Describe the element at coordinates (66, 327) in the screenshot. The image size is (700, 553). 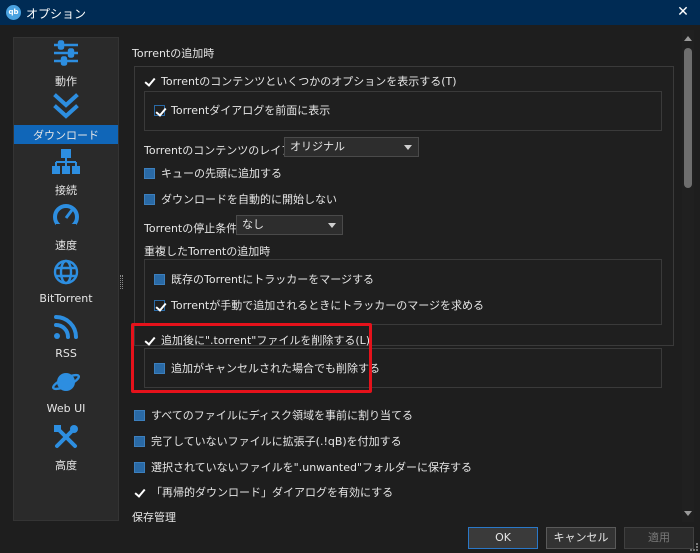
I see `rss-icon` at that location.